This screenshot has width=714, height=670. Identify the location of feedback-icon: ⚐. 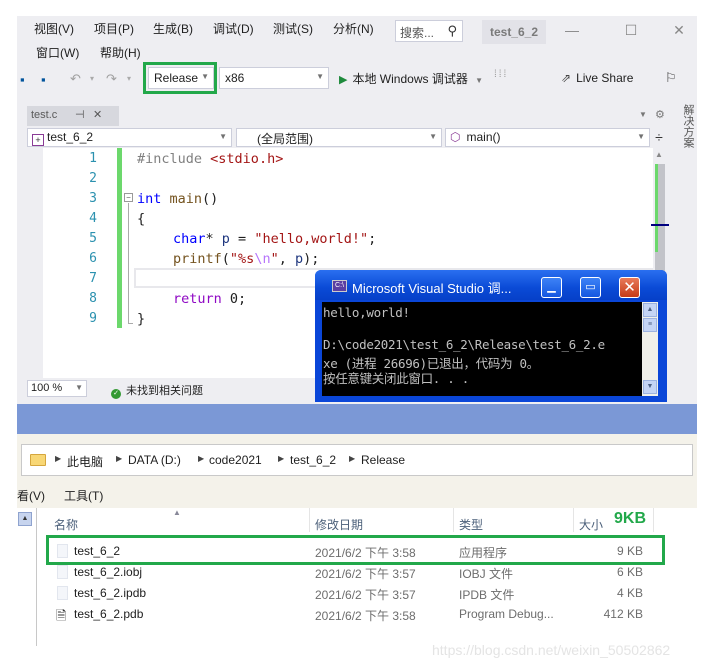
(671, 78).